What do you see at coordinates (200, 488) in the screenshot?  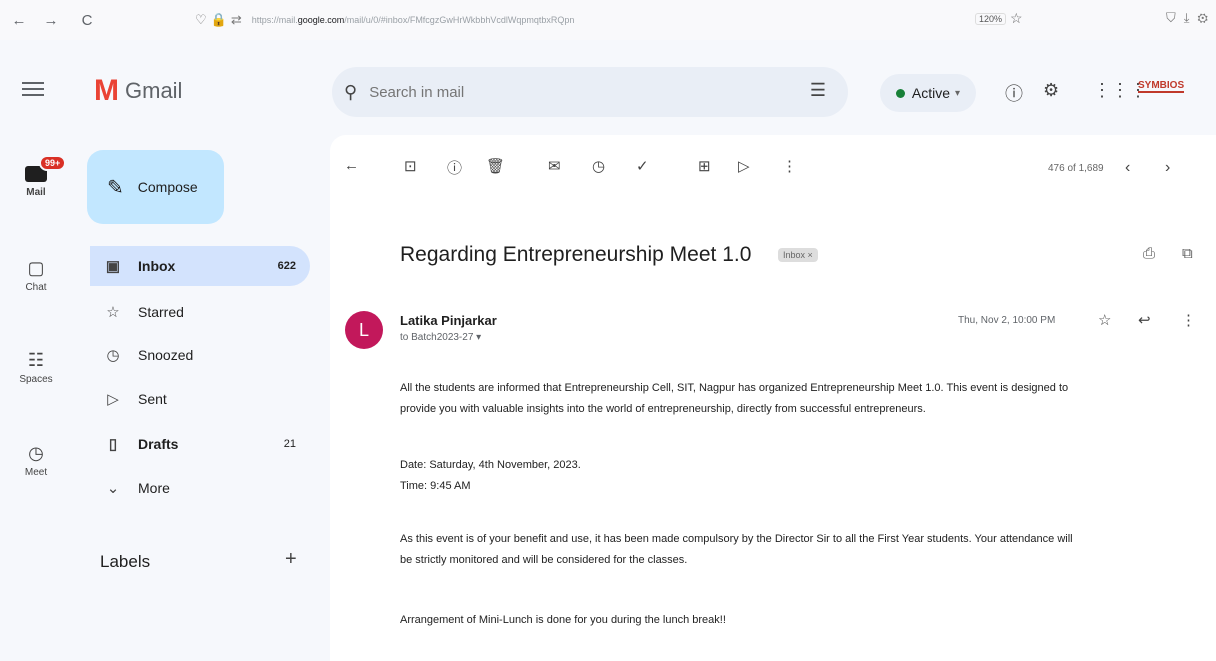 I see `nav-more: ⌄ More` at bounding box center [200, 488].